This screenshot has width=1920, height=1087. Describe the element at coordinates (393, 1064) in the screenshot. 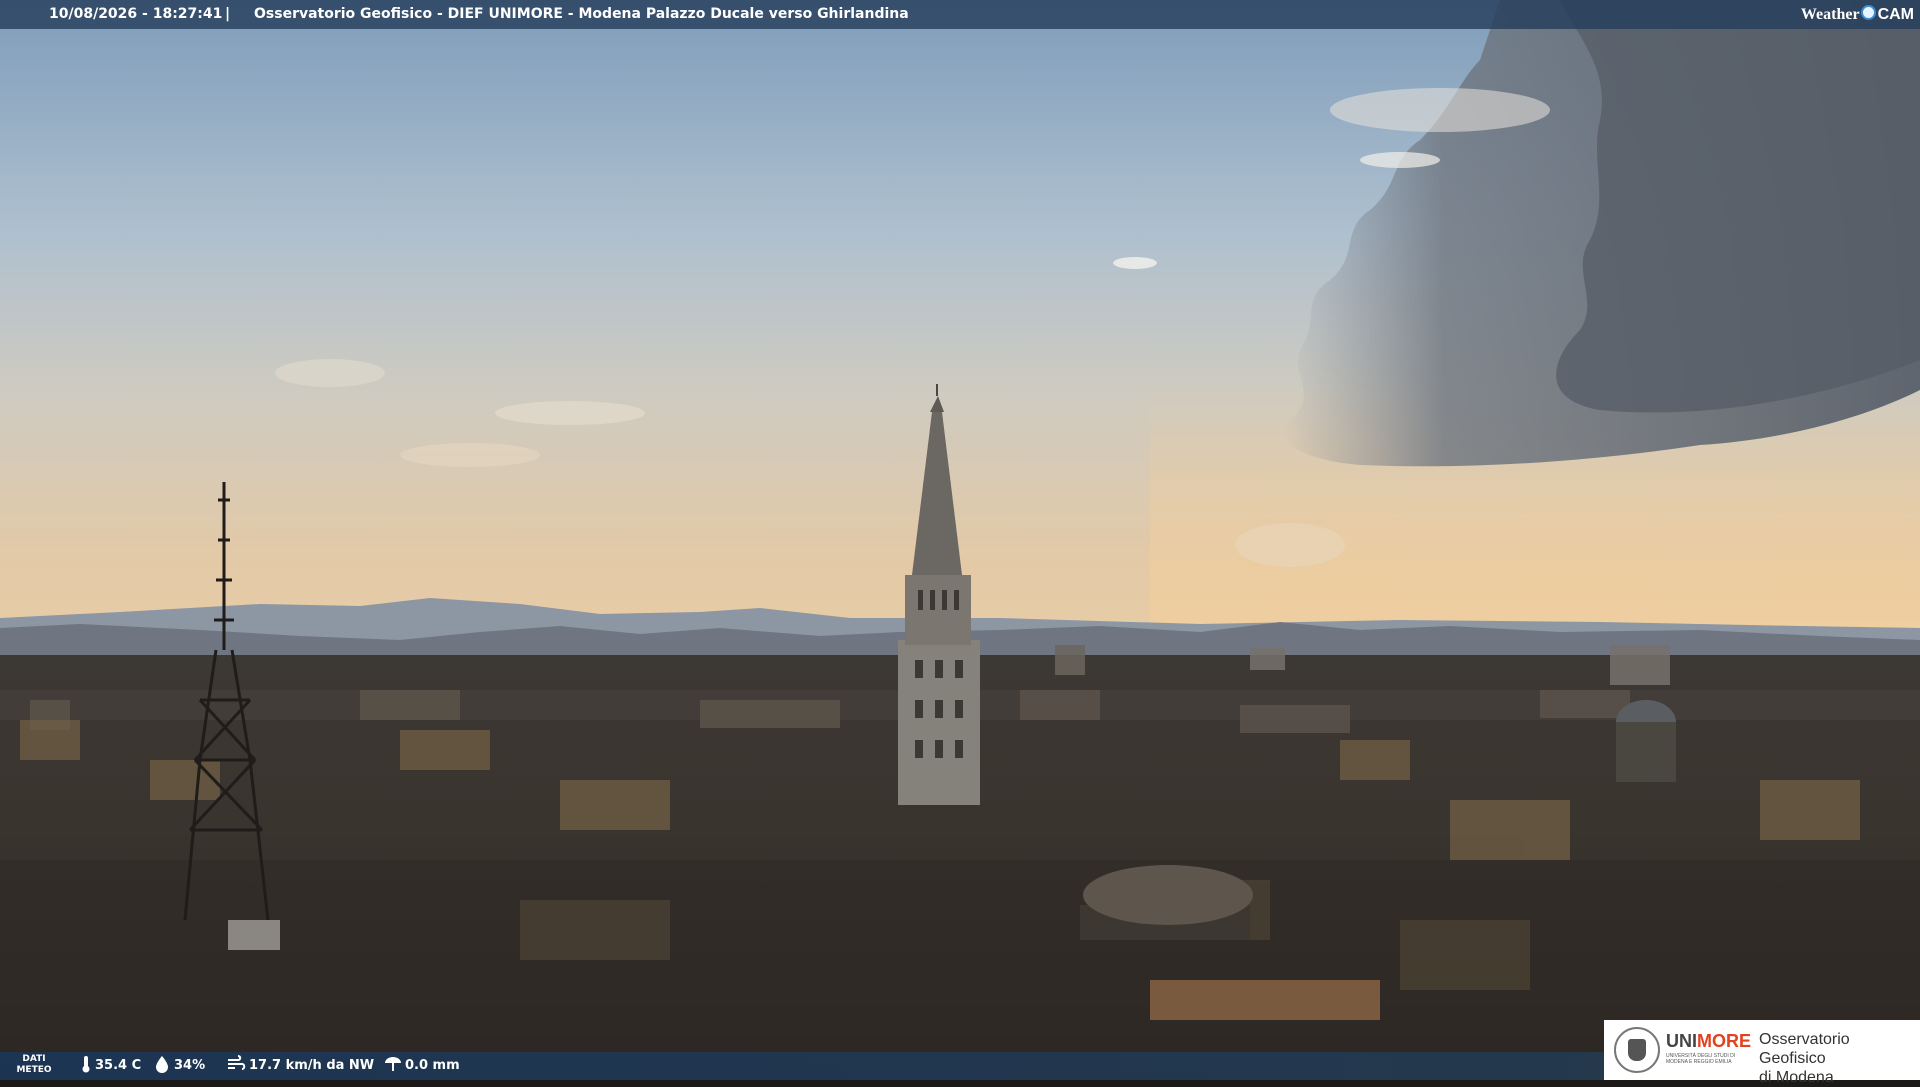

I see `rain-gauge-icon` at that location.